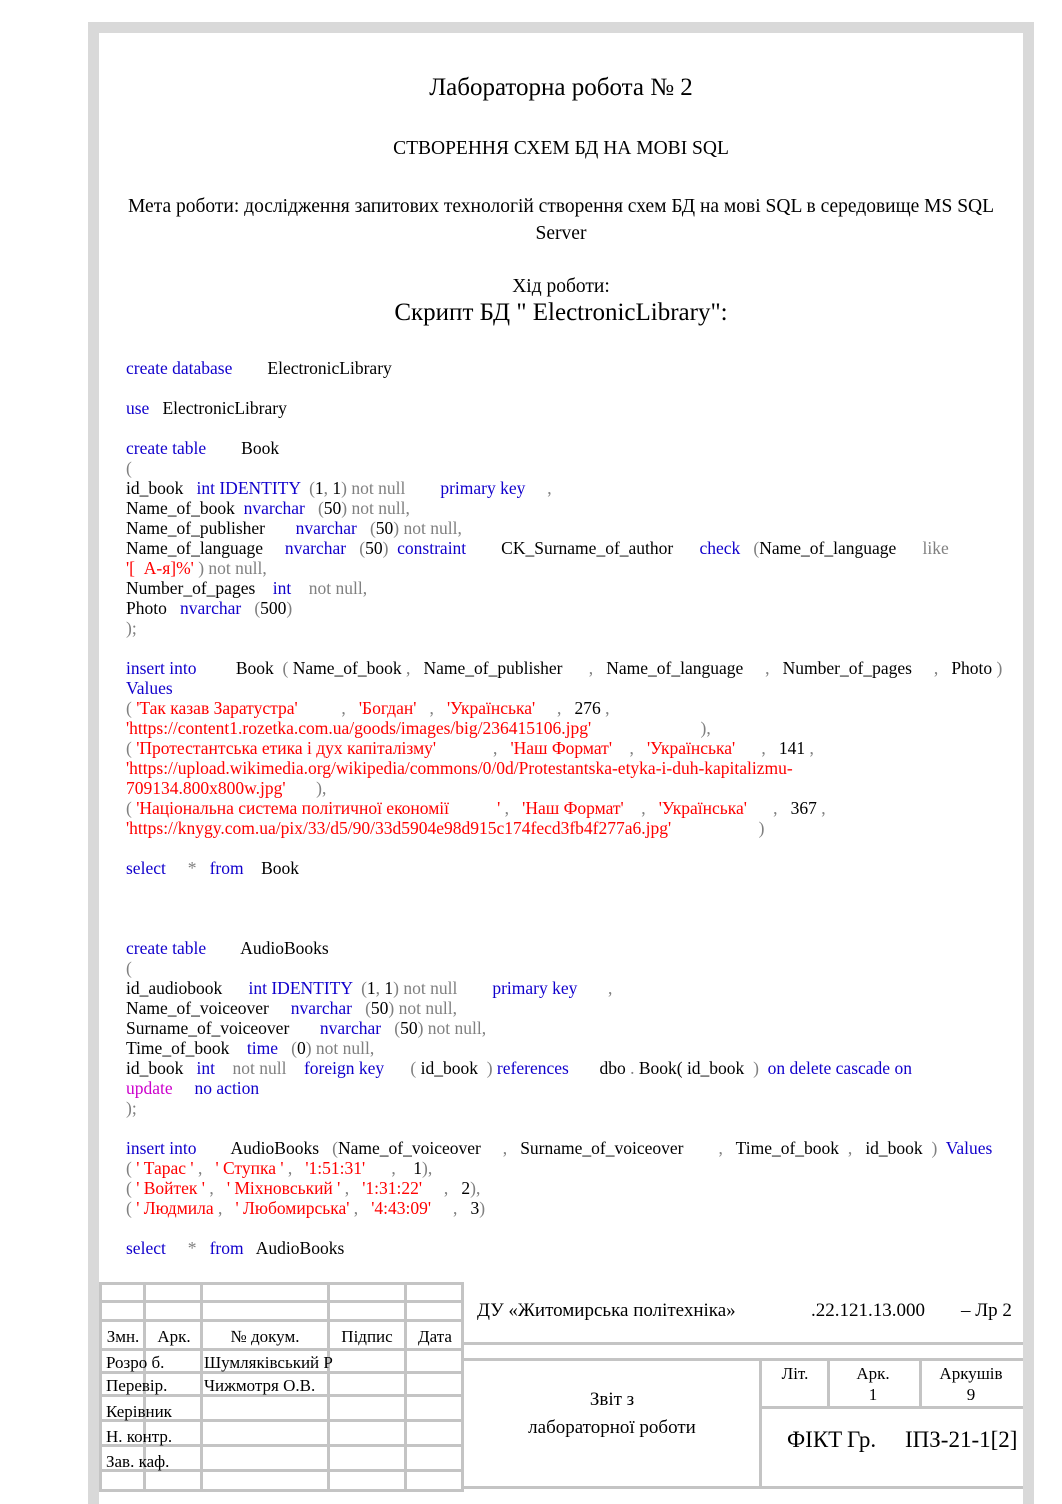 The image size is (1062, 1504). What do you see at coordinates (249, 1168) in the screenshot?
I see `sql-token-st: ' Ступка '` at bounding box center [249, 1168].